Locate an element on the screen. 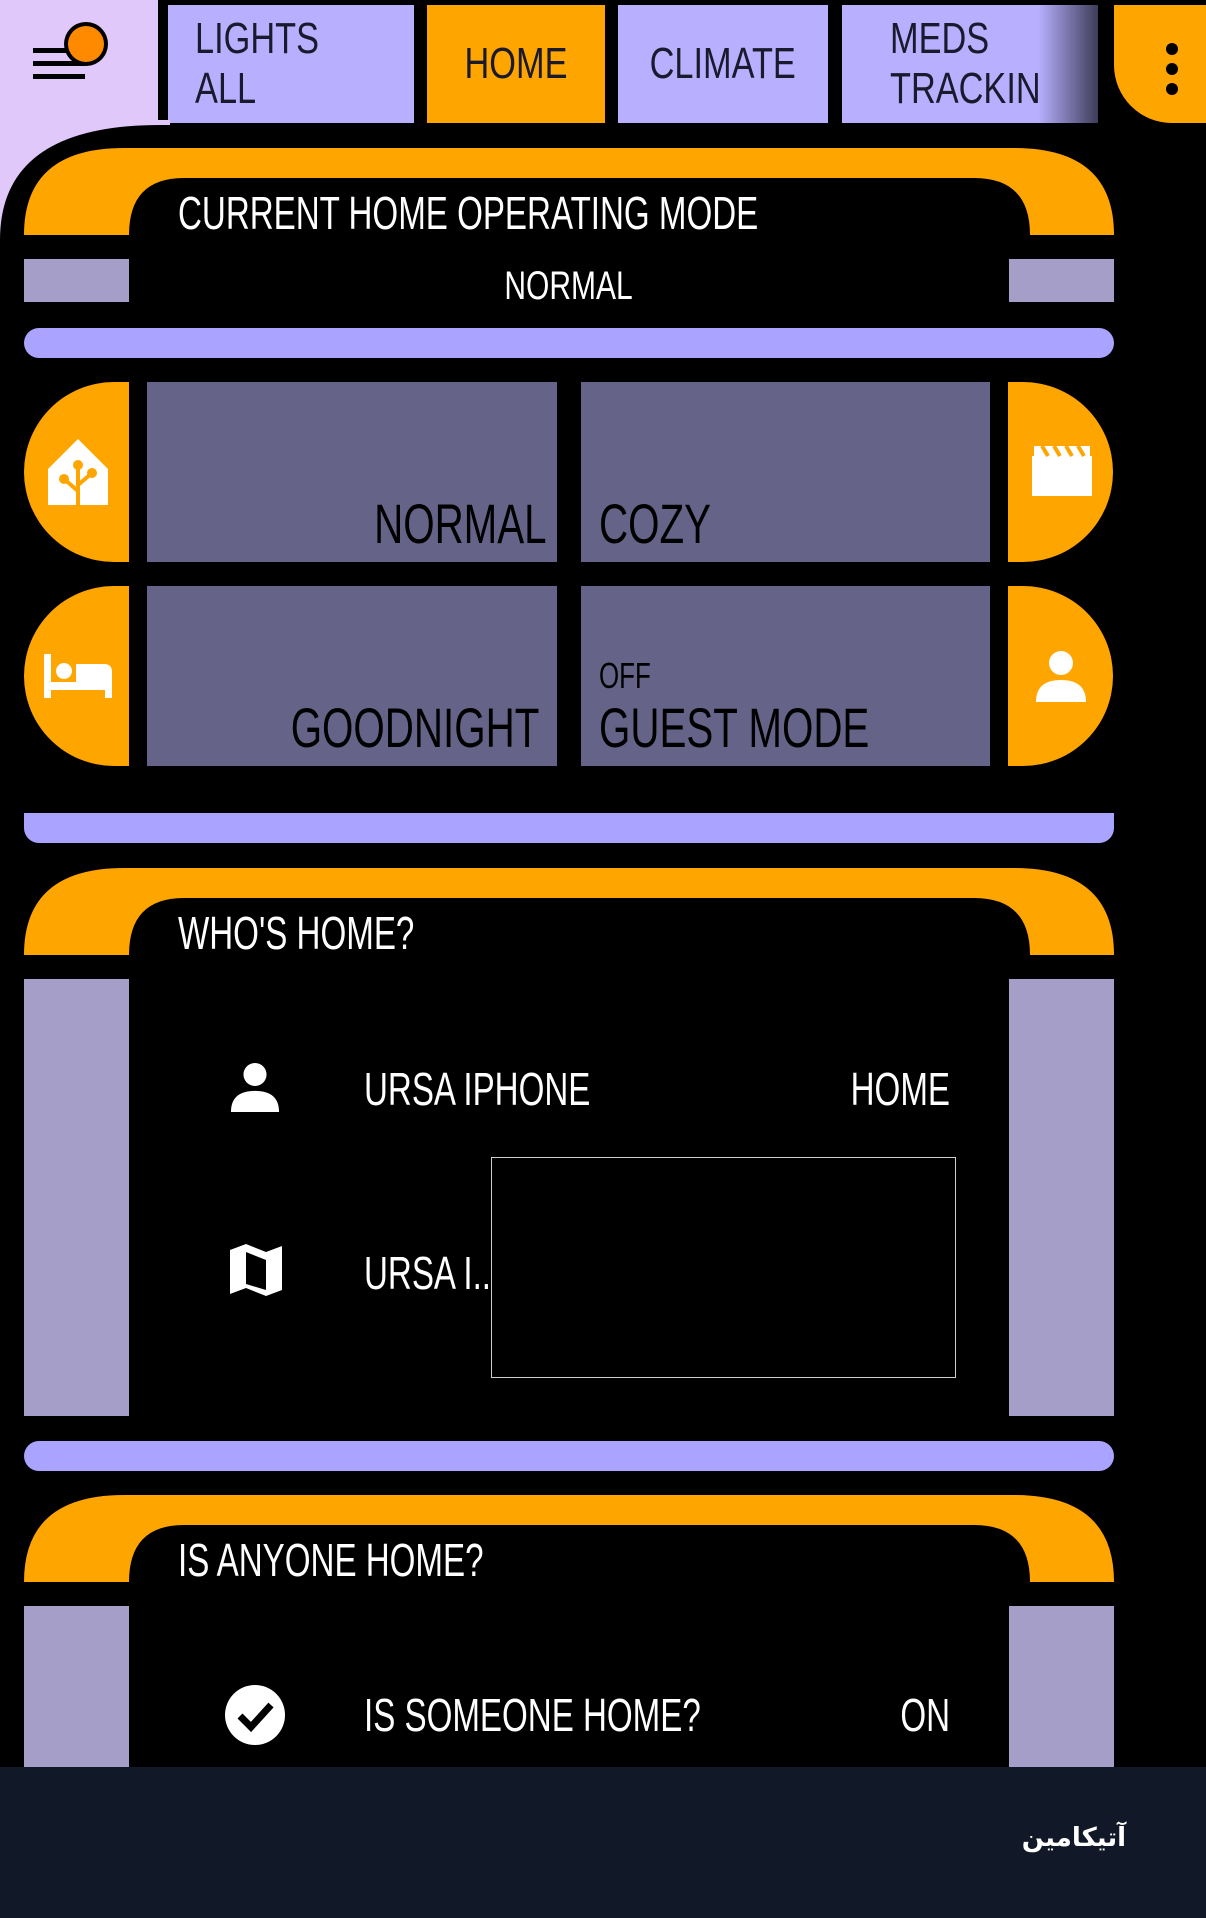 The height and width of the screenshot is (1918, 1206). cozy-mode-label: COZY is located at coordinates (655, 523).